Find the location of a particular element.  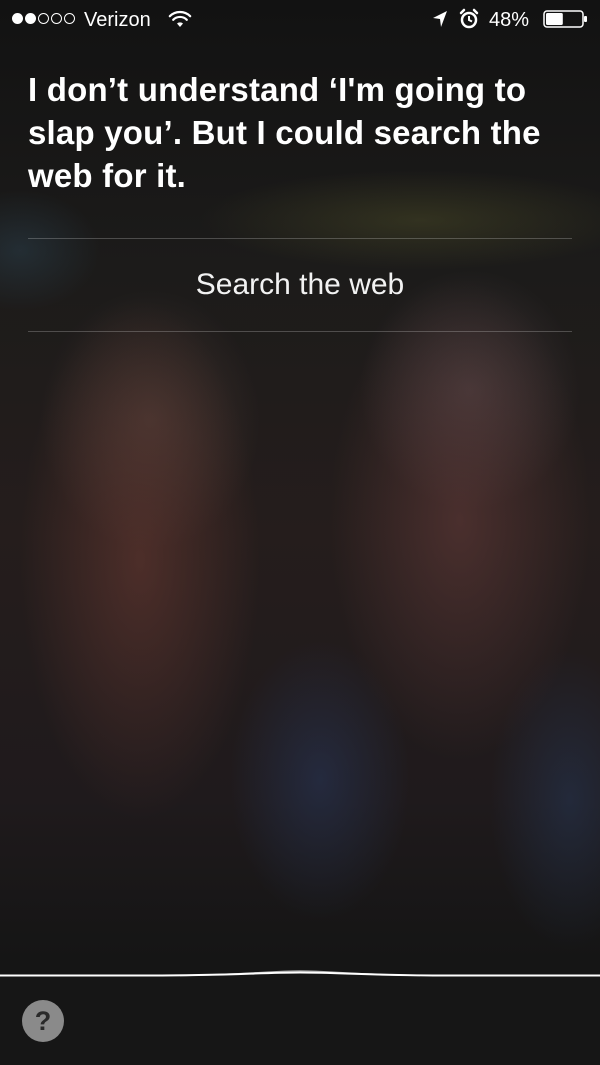

status-bar: Verizon 48% is located at coordinates (300, 20).